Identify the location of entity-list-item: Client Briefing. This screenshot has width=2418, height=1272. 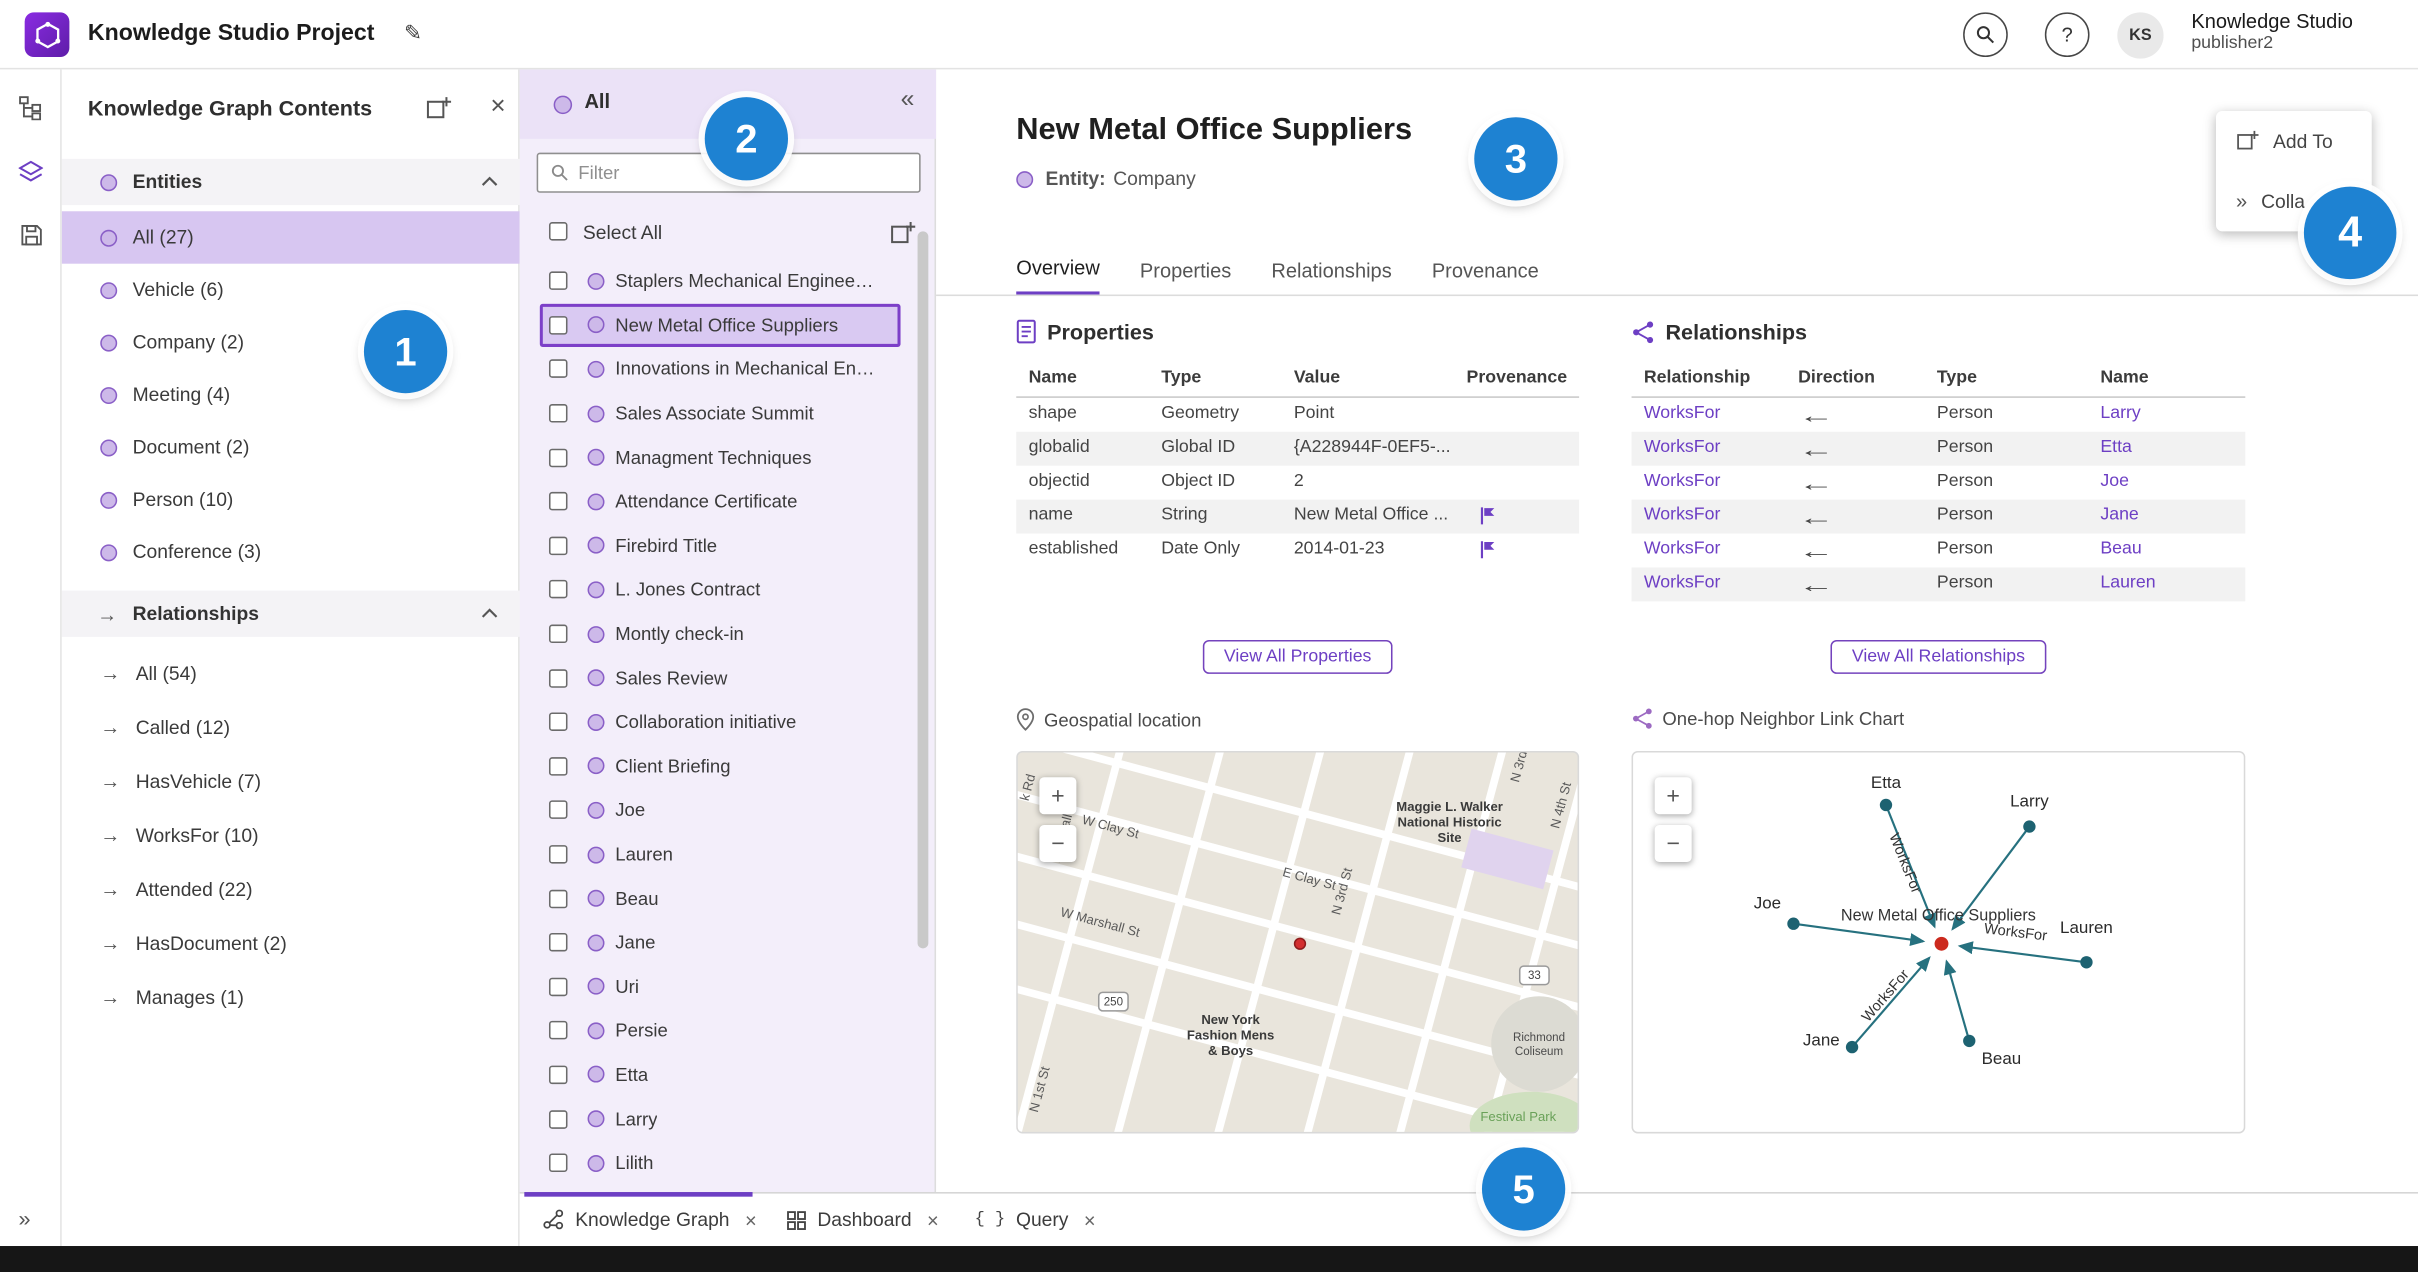
(720, 766).